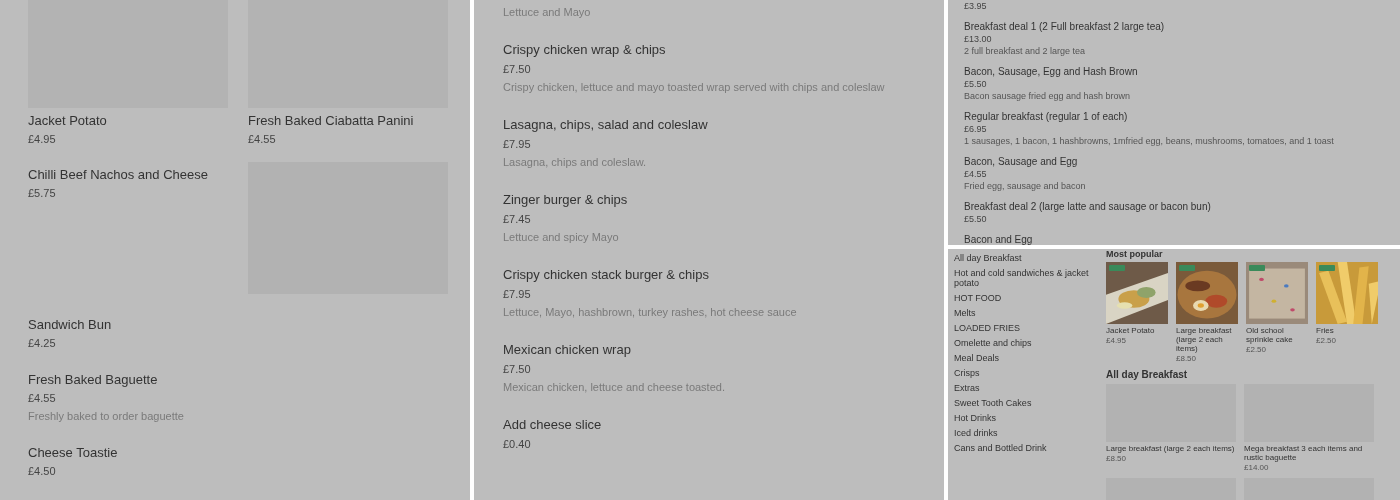 The image size is (1400, 500). What do you see at coordinates (1025, 186) in the screenshot?
I see `item-description: Fried egg, sausage and bacon` at bounding box center [1025, 186].